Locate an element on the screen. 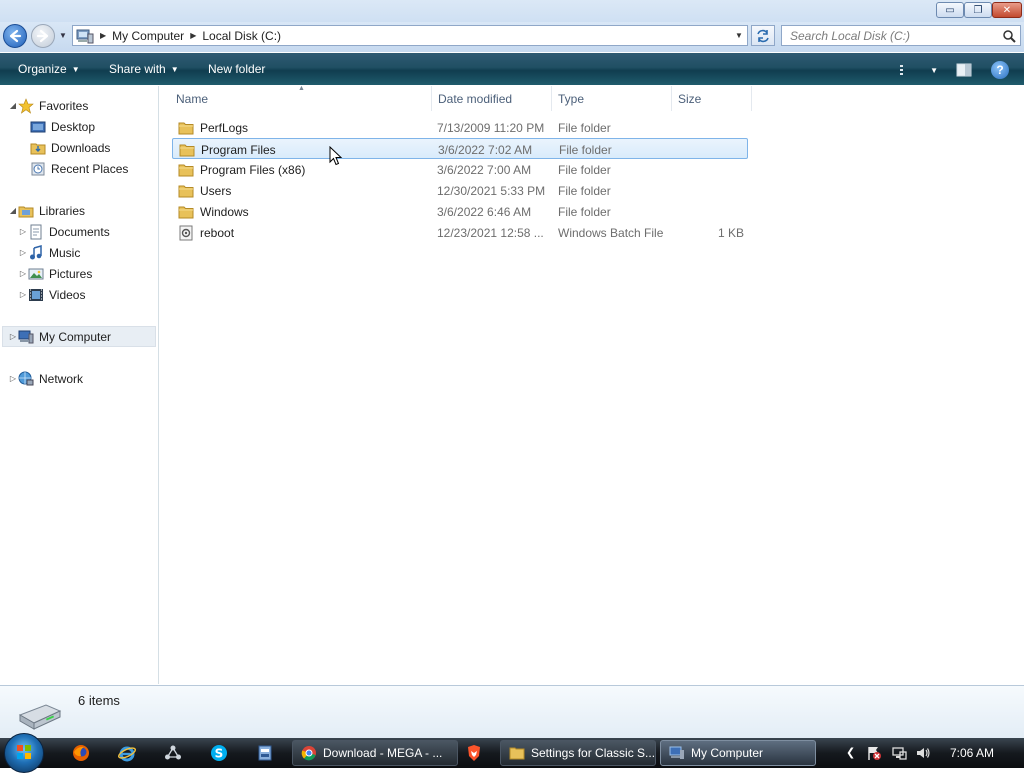 The height and width of the screenshot is (775, 1024). breadcrumb-local-disk: Local Disk (C:) is located at coordinates (241, 36).